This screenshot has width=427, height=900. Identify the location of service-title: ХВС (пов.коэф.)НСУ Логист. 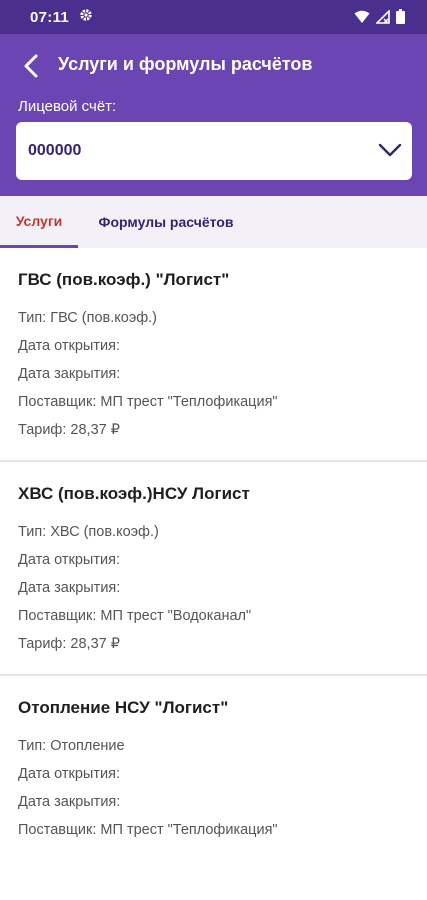
(134, 493).